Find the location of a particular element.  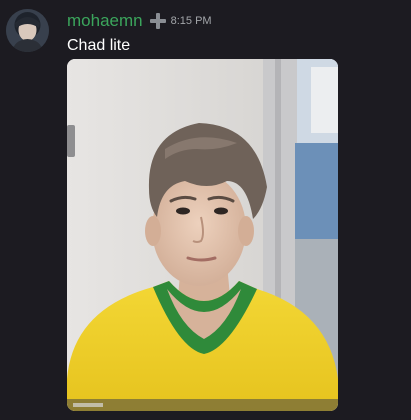

message-header: mohaemn 8:15 PM is located at coordinates (139, 21).